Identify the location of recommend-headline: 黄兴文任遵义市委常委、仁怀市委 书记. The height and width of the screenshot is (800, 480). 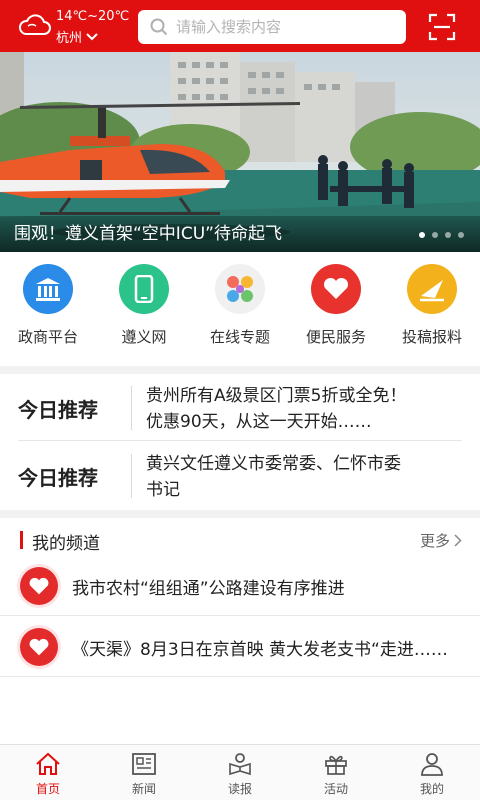
(302, 477).